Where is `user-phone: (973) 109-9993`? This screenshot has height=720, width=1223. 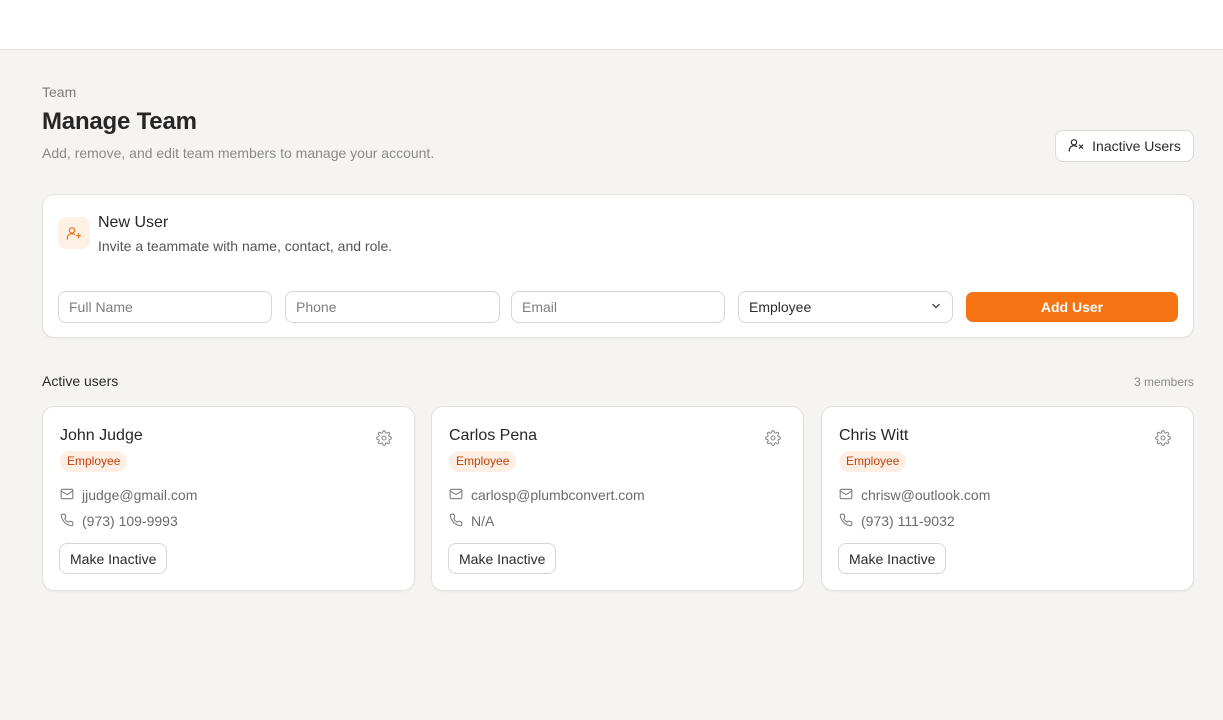 user-phone: (973) 109-9993 is located at coordinates (130, 521).